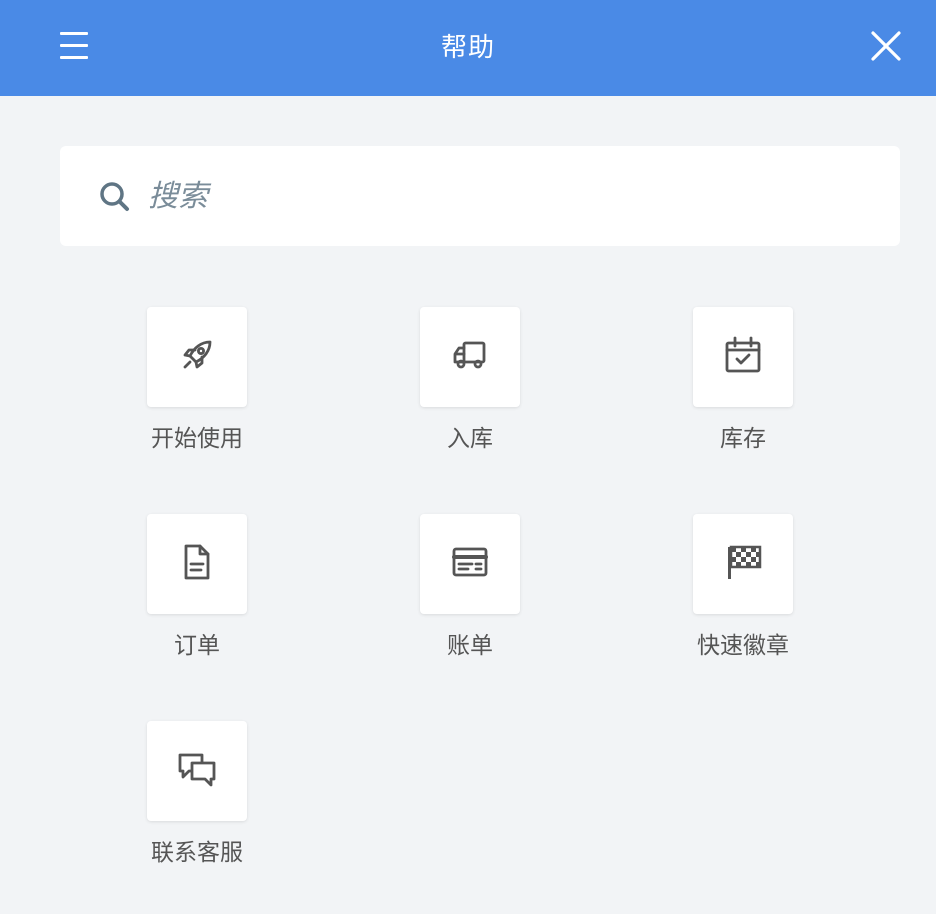 This screenshot has width=936, height=914. I want to click on help-tile-inventory: 库存, so click(743, 392).